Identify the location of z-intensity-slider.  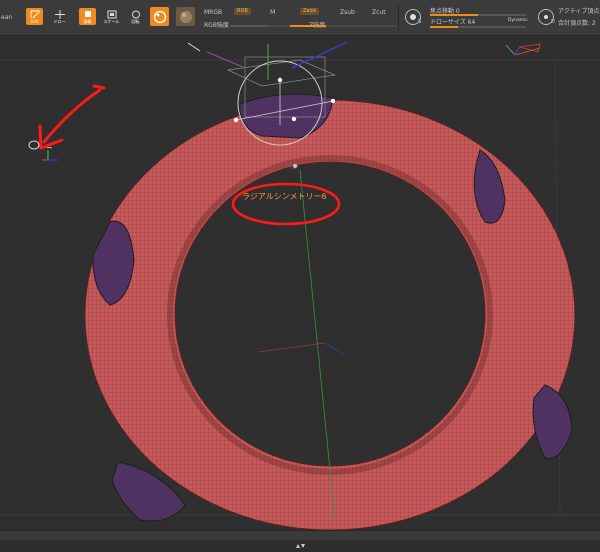
(331, 26).